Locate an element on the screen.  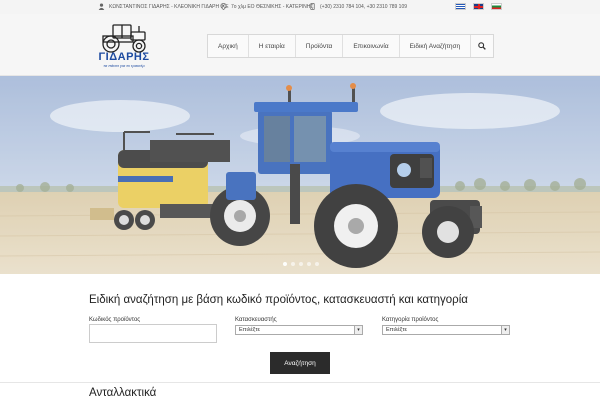
user-icon is located at coordinates (101, 6).